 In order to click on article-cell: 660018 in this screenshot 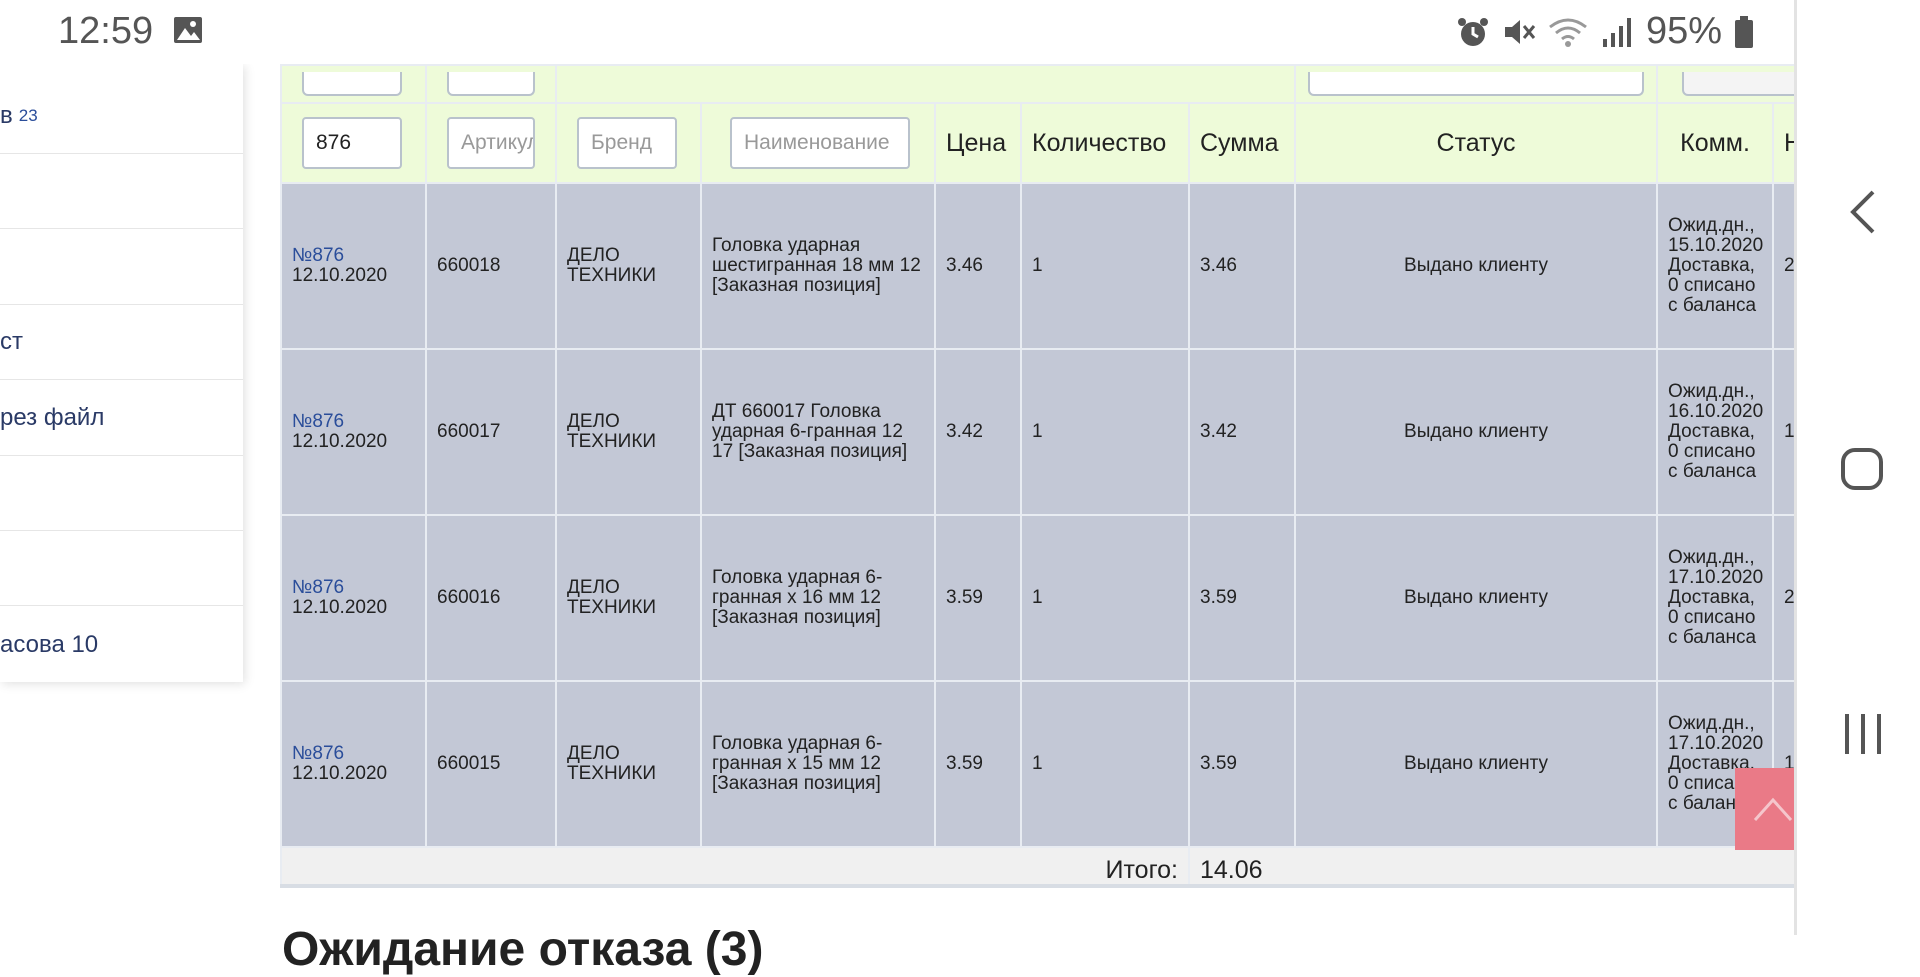, I will do `click(491, 266)`.